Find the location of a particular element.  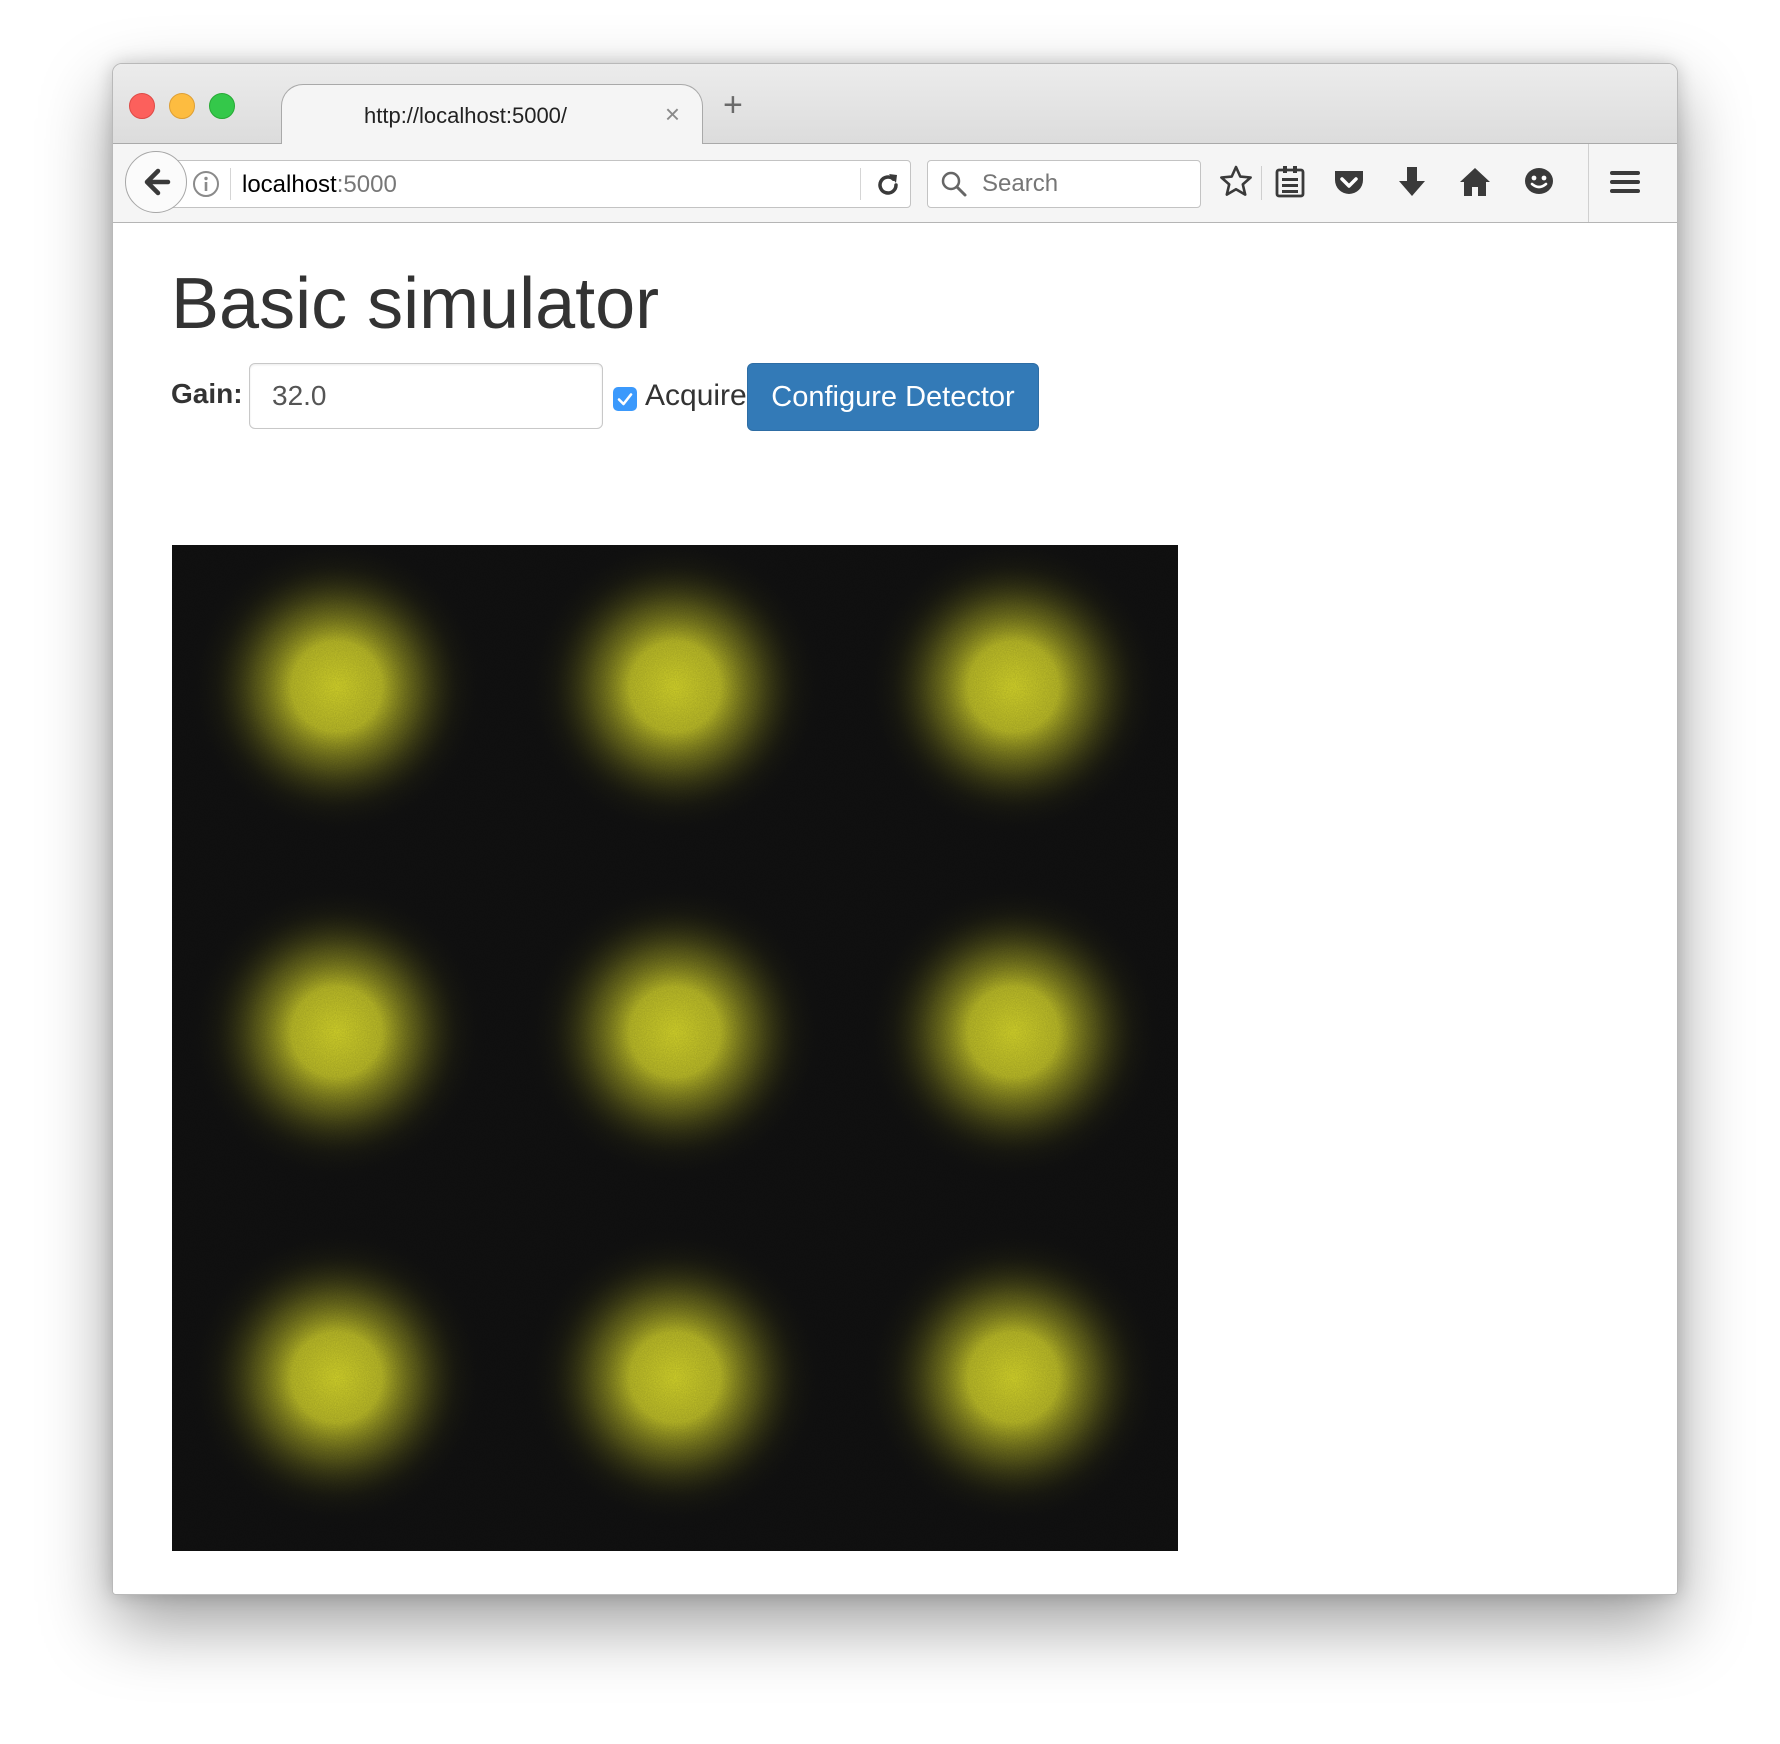

acquire-checkbox is located at coordinates (625, 399).